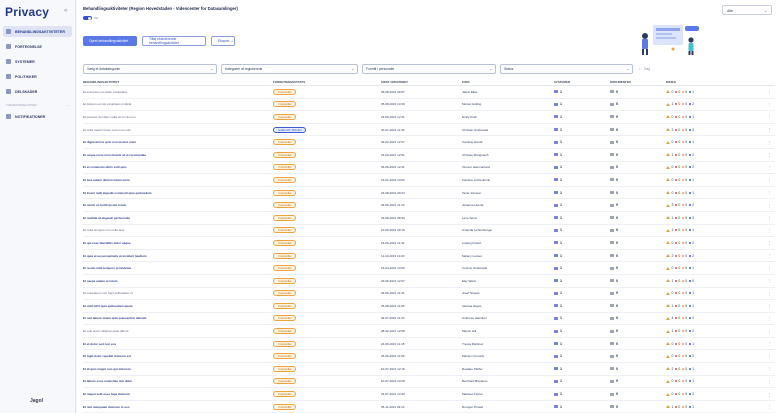 This screenshot has width=780, height=413. What do you see at coordinates (150, 69) in the screenshot?
I see `data-category-filter: Vælg et datakategorier ⌄` at bounding box center [150, 69].